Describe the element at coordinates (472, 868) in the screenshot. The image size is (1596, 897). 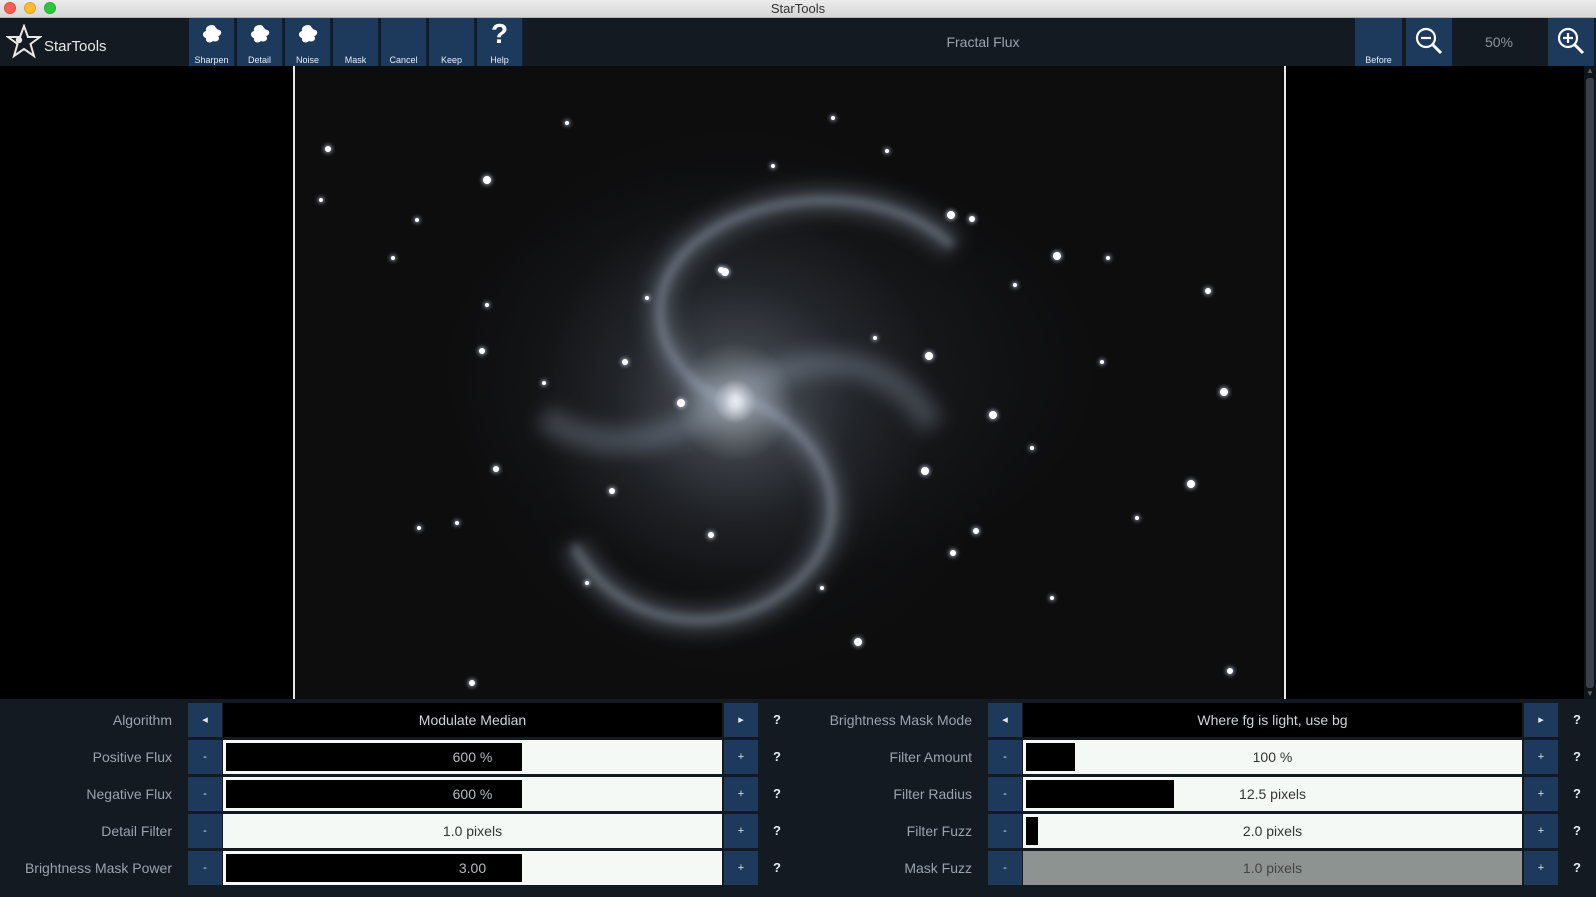
I see `slider-brightness-mask-power: 3.00` at that location.